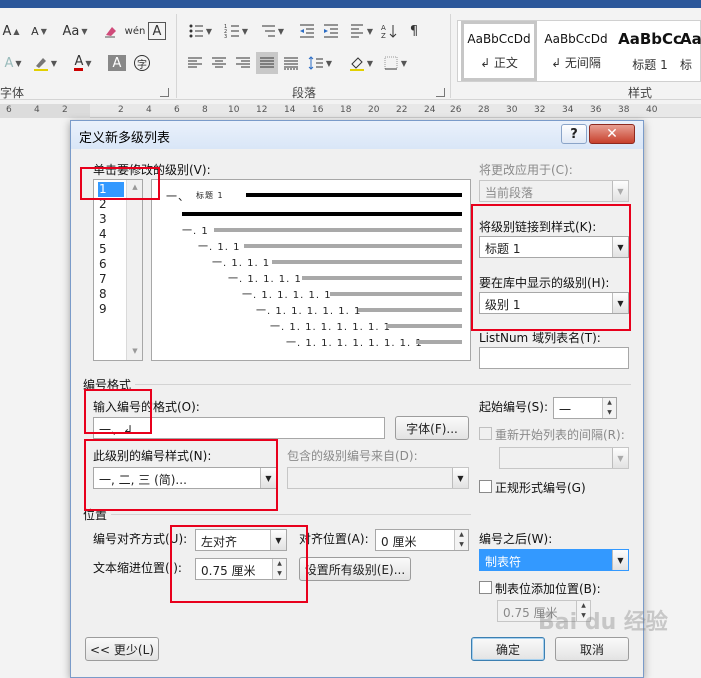 This screenshot has width=701, height=678. I want to click on justify-icon, so click(267, 63).